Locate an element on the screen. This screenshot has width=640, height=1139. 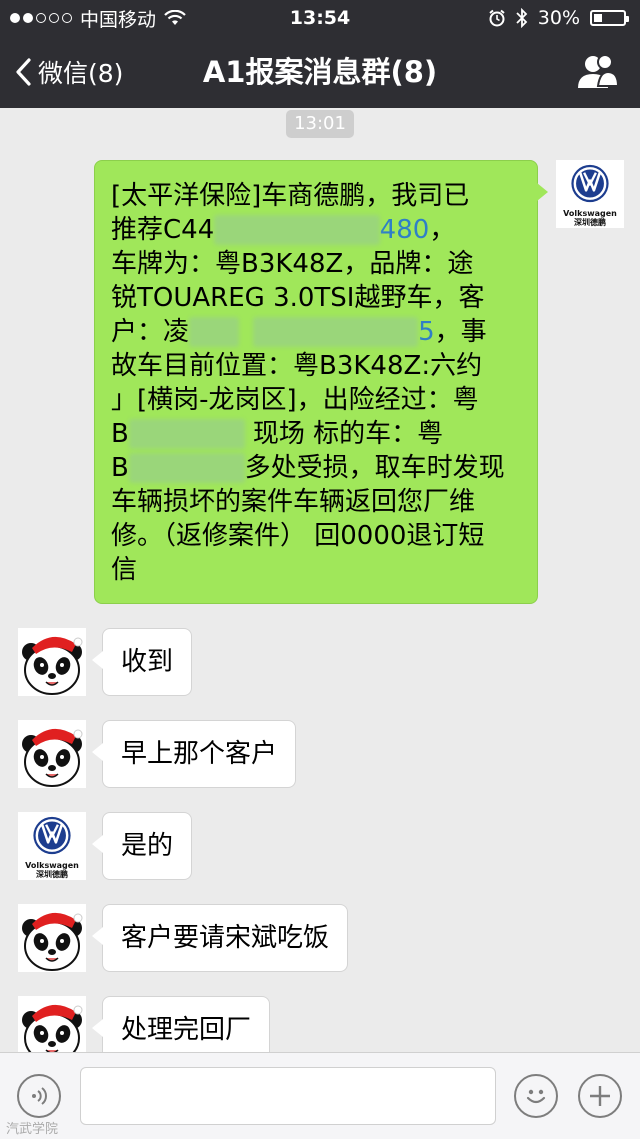
redacted-name: 000 is located at coordinates (214, 332).